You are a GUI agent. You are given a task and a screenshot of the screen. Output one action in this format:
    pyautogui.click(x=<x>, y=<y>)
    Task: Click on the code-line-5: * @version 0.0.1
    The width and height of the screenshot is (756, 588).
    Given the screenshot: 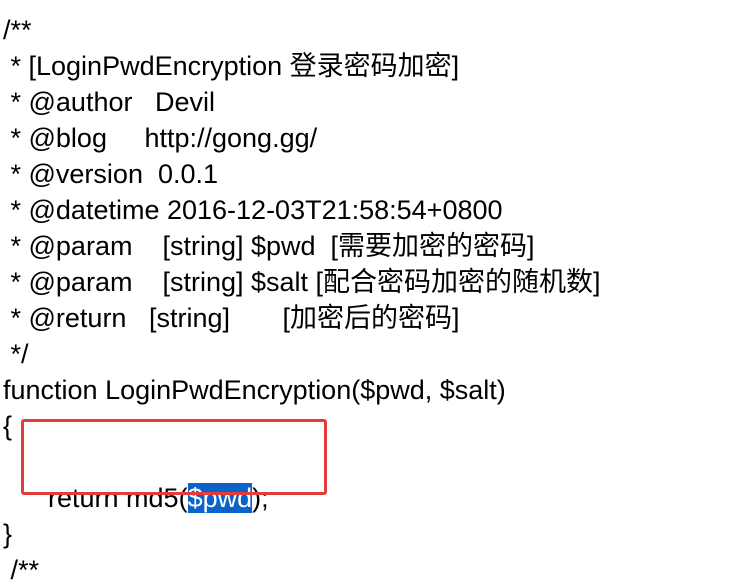 What is the action you would take?
    pyautogui.click(x=111, y=174)
    